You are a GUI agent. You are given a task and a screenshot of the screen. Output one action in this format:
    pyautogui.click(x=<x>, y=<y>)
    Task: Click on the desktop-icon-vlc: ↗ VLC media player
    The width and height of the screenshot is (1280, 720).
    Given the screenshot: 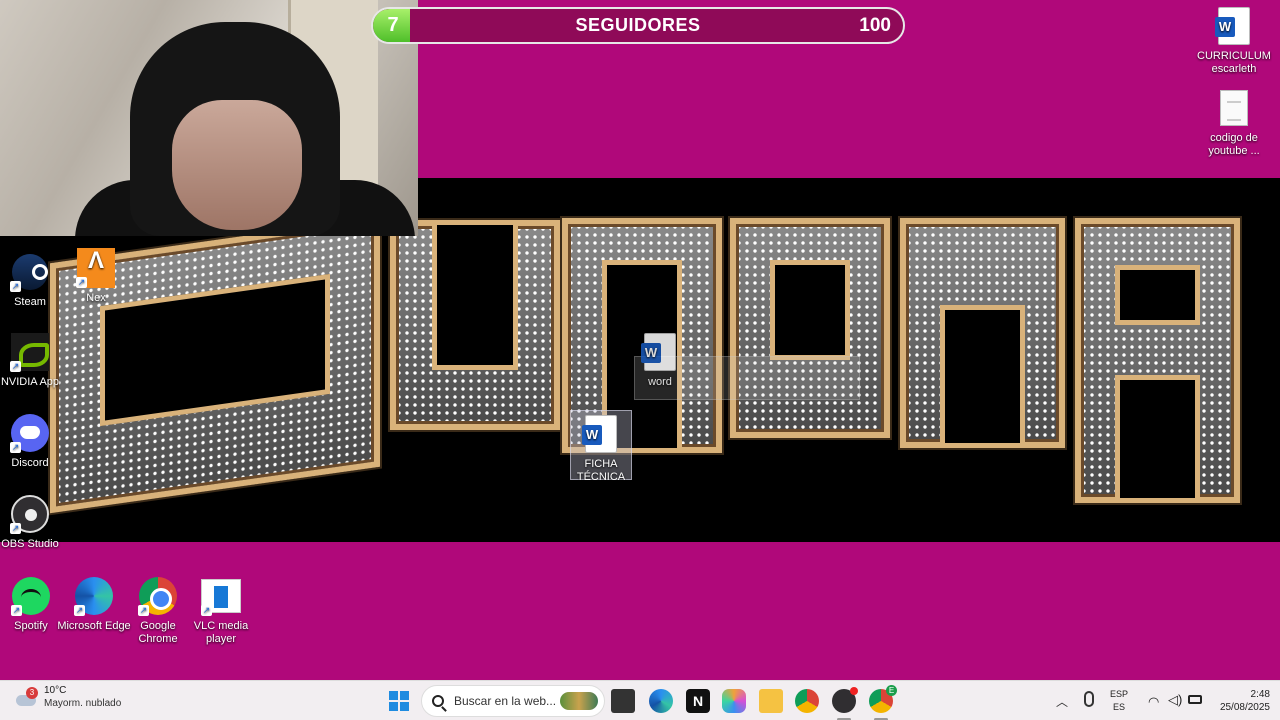 What is the action you would take?
    pyautogui.click(x=221, y=611)
    